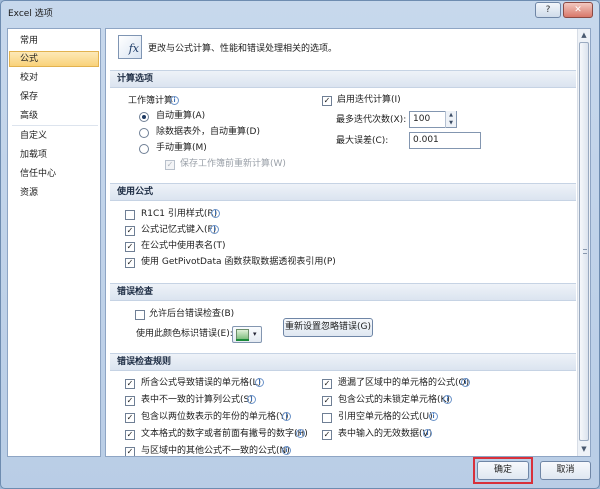  I want to click on getpivotdata-checkbox: ✓, so click(130, 263).